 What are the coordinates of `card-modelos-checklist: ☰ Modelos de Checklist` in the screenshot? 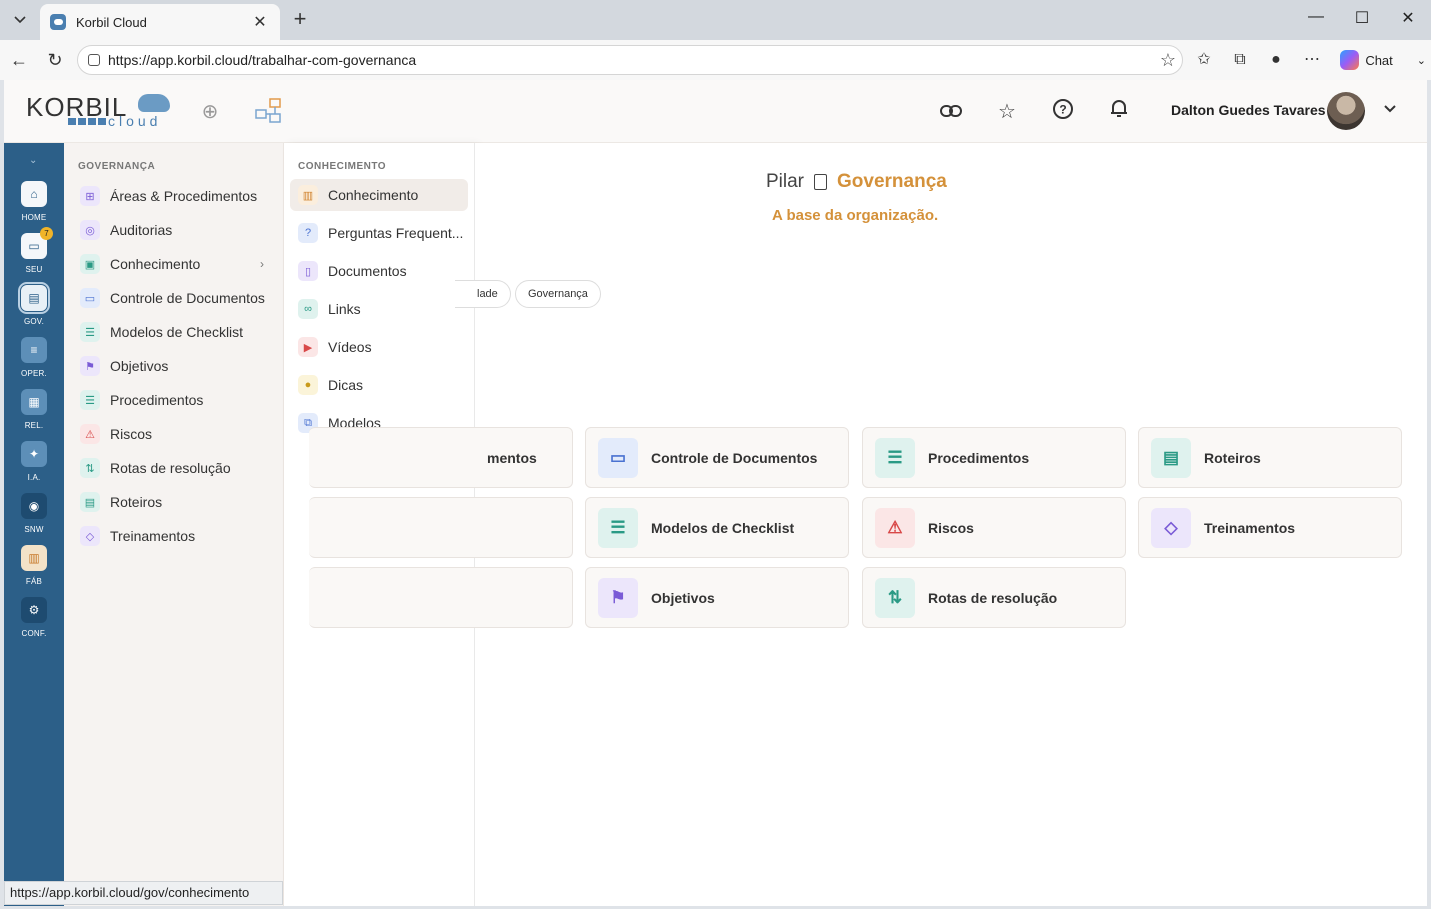 It's located at (717, 527).